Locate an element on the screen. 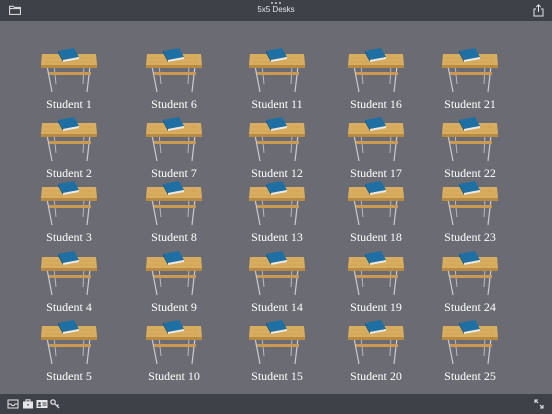  desk-student-20: Student 20 is located at coordinates (376, 355).